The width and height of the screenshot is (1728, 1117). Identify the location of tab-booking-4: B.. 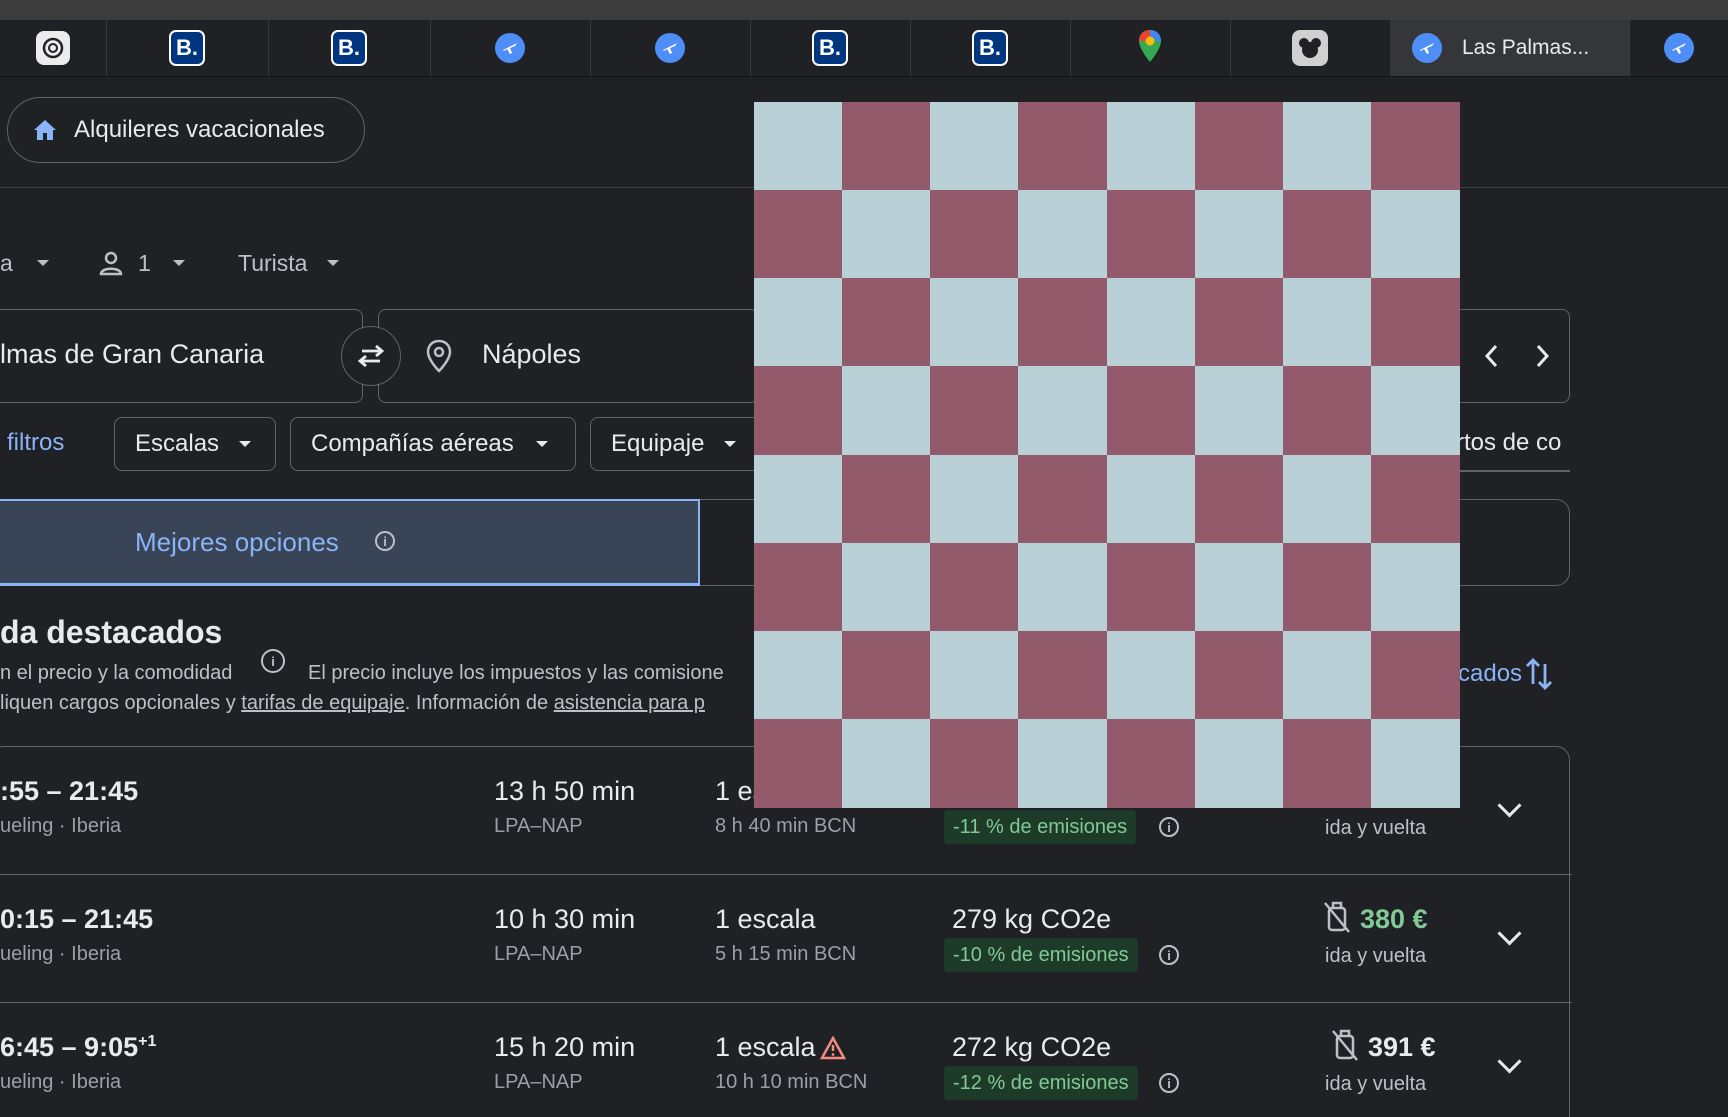
(990, 48).